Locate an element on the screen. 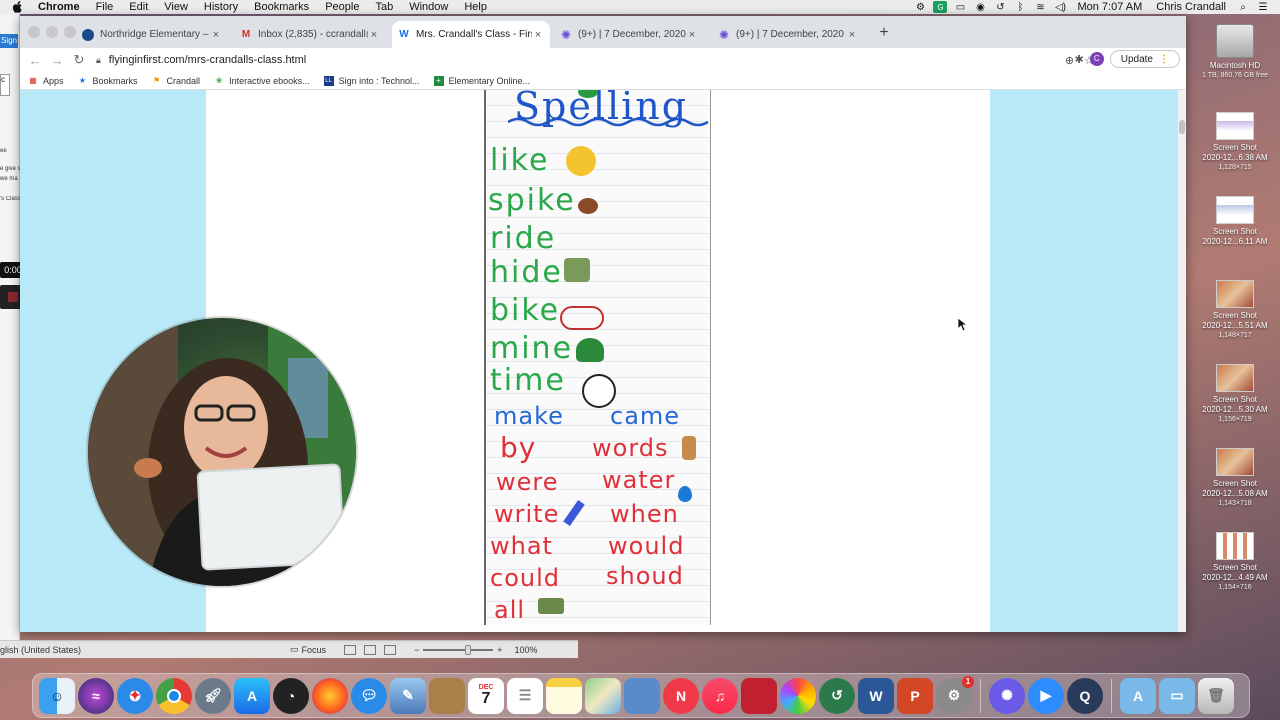  photo-browser-icon is located at coordinates (642, 695).